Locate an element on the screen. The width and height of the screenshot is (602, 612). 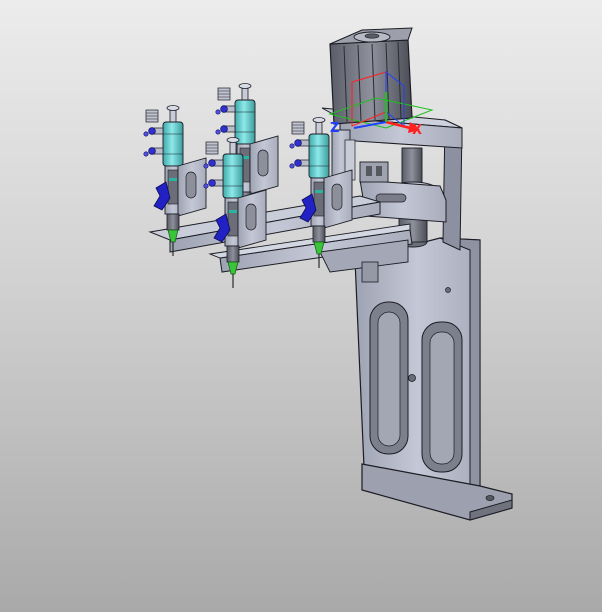
z-axis-label: Z is located at coordinates (334, 128).